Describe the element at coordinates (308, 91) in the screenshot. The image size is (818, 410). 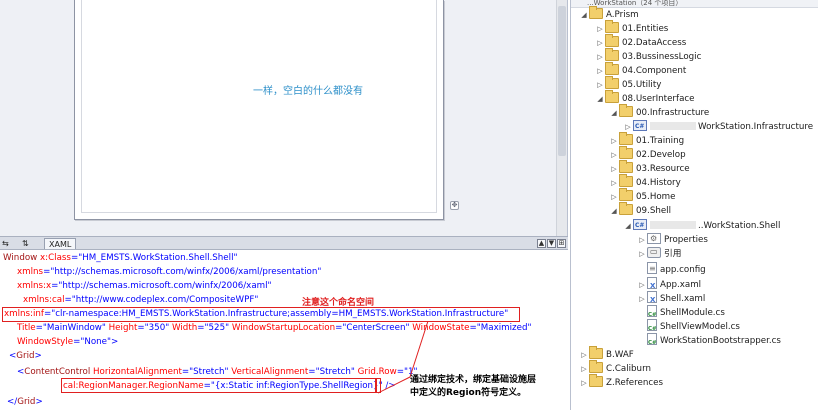
I see `empty-window-note: 一样，空白的什么都没有` at that location.